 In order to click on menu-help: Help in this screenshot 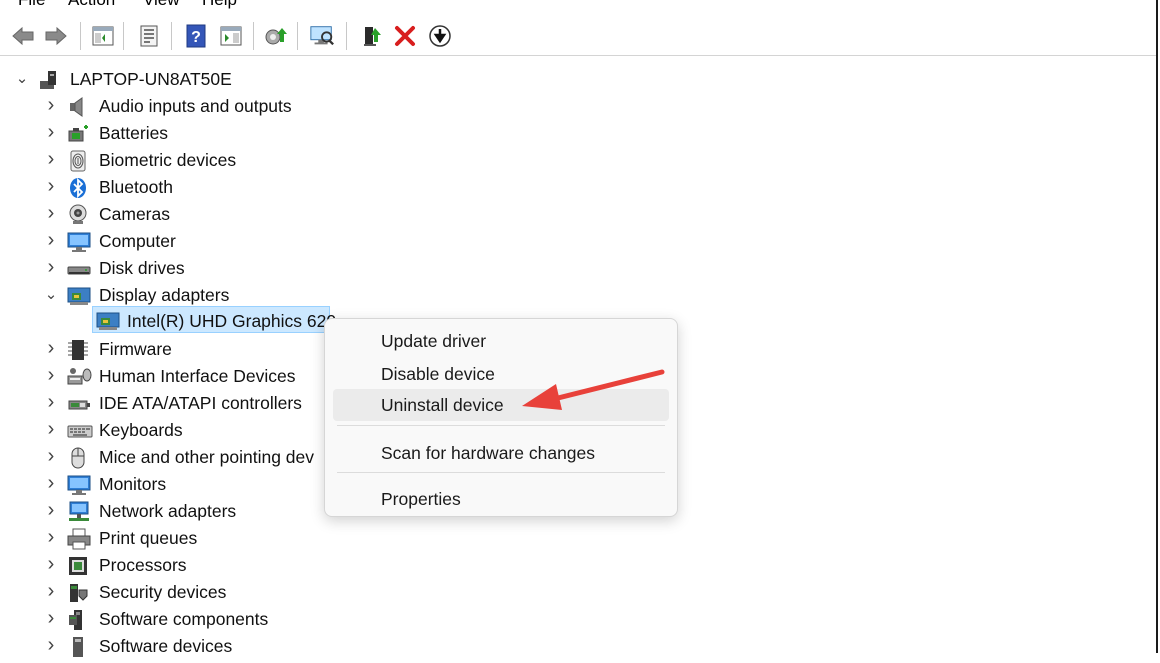, I will do `click(219, 5)`.